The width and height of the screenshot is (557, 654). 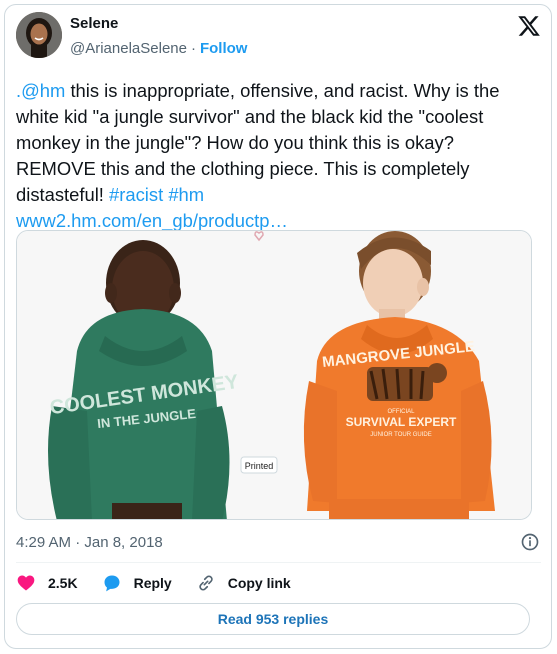 I want to click on hashtag-racist: #racist, so click(x=136, y=194).